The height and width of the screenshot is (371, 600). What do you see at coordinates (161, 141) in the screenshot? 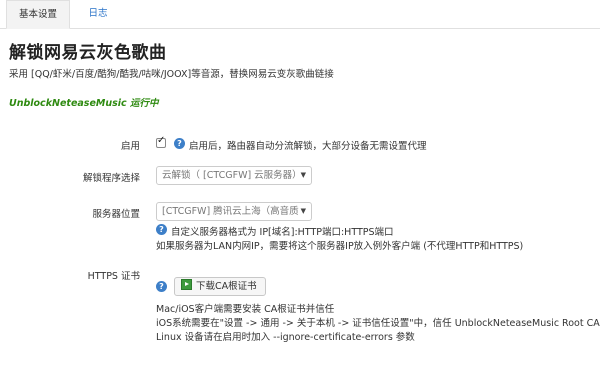
I see `enable-checkbox` at bounding box center [161, 141].